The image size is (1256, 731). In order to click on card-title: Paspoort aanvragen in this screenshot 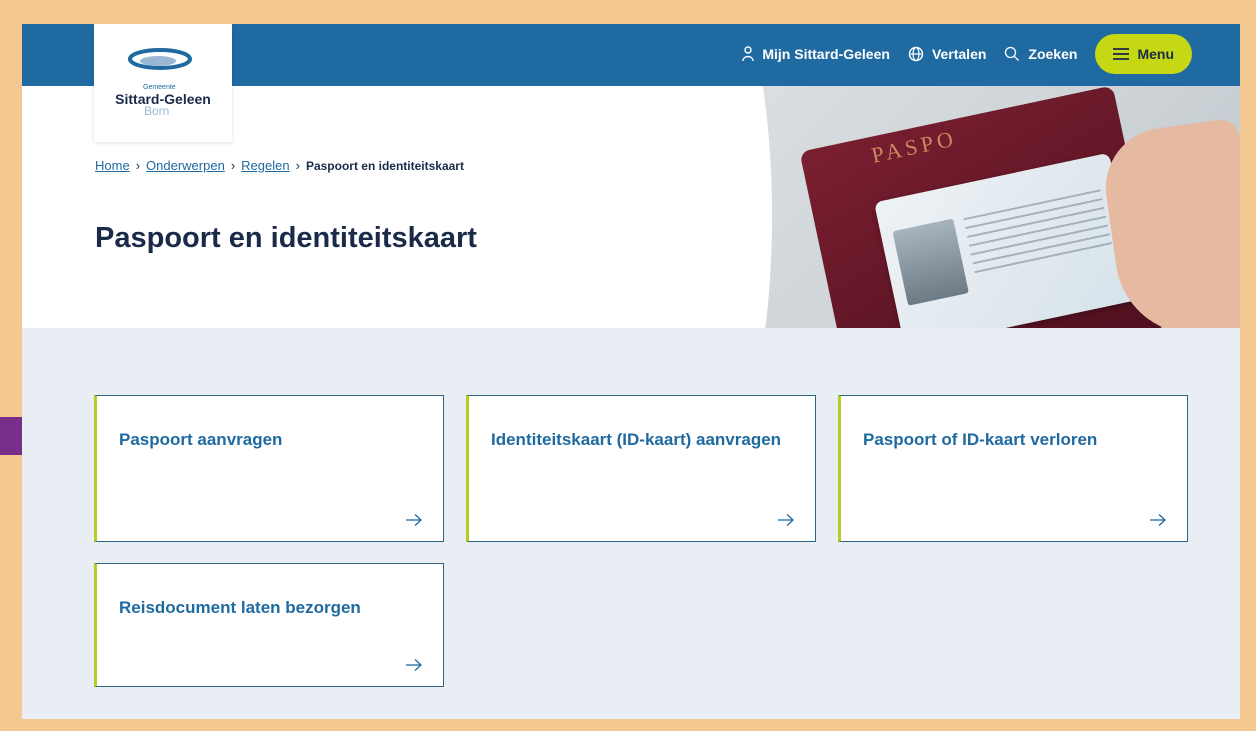, I will do `click(201, 439)`.